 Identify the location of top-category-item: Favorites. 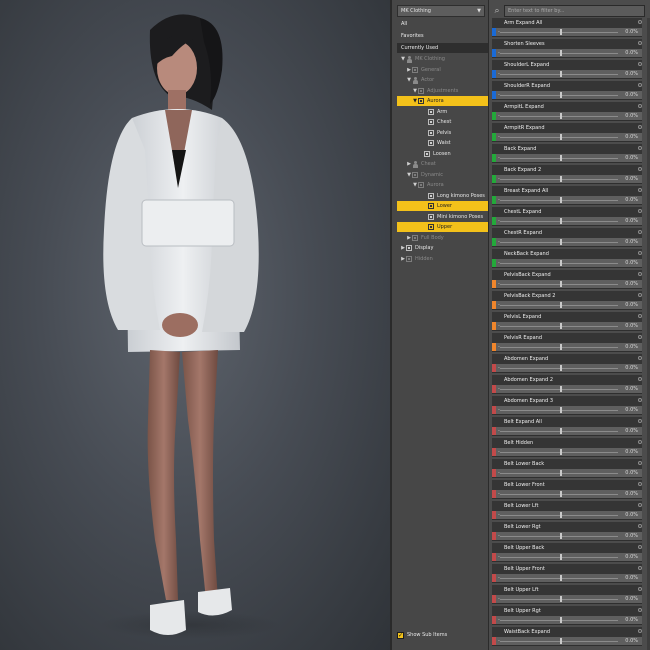
(442, 36).